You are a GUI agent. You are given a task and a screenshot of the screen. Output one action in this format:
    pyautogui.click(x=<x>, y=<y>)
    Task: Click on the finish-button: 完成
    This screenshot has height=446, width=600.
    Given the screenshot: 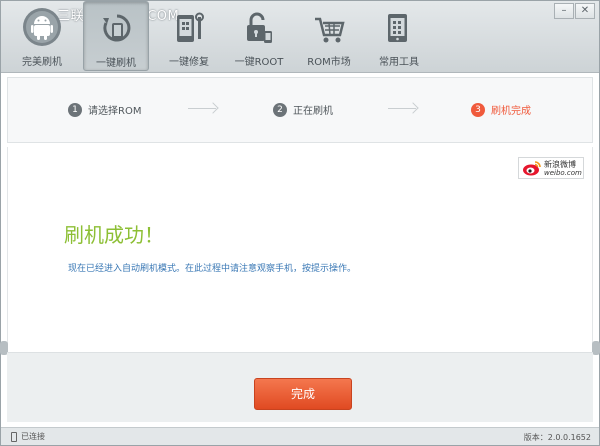 What is the action you would take?
    pyautogui.click(x=303, y=394)
    